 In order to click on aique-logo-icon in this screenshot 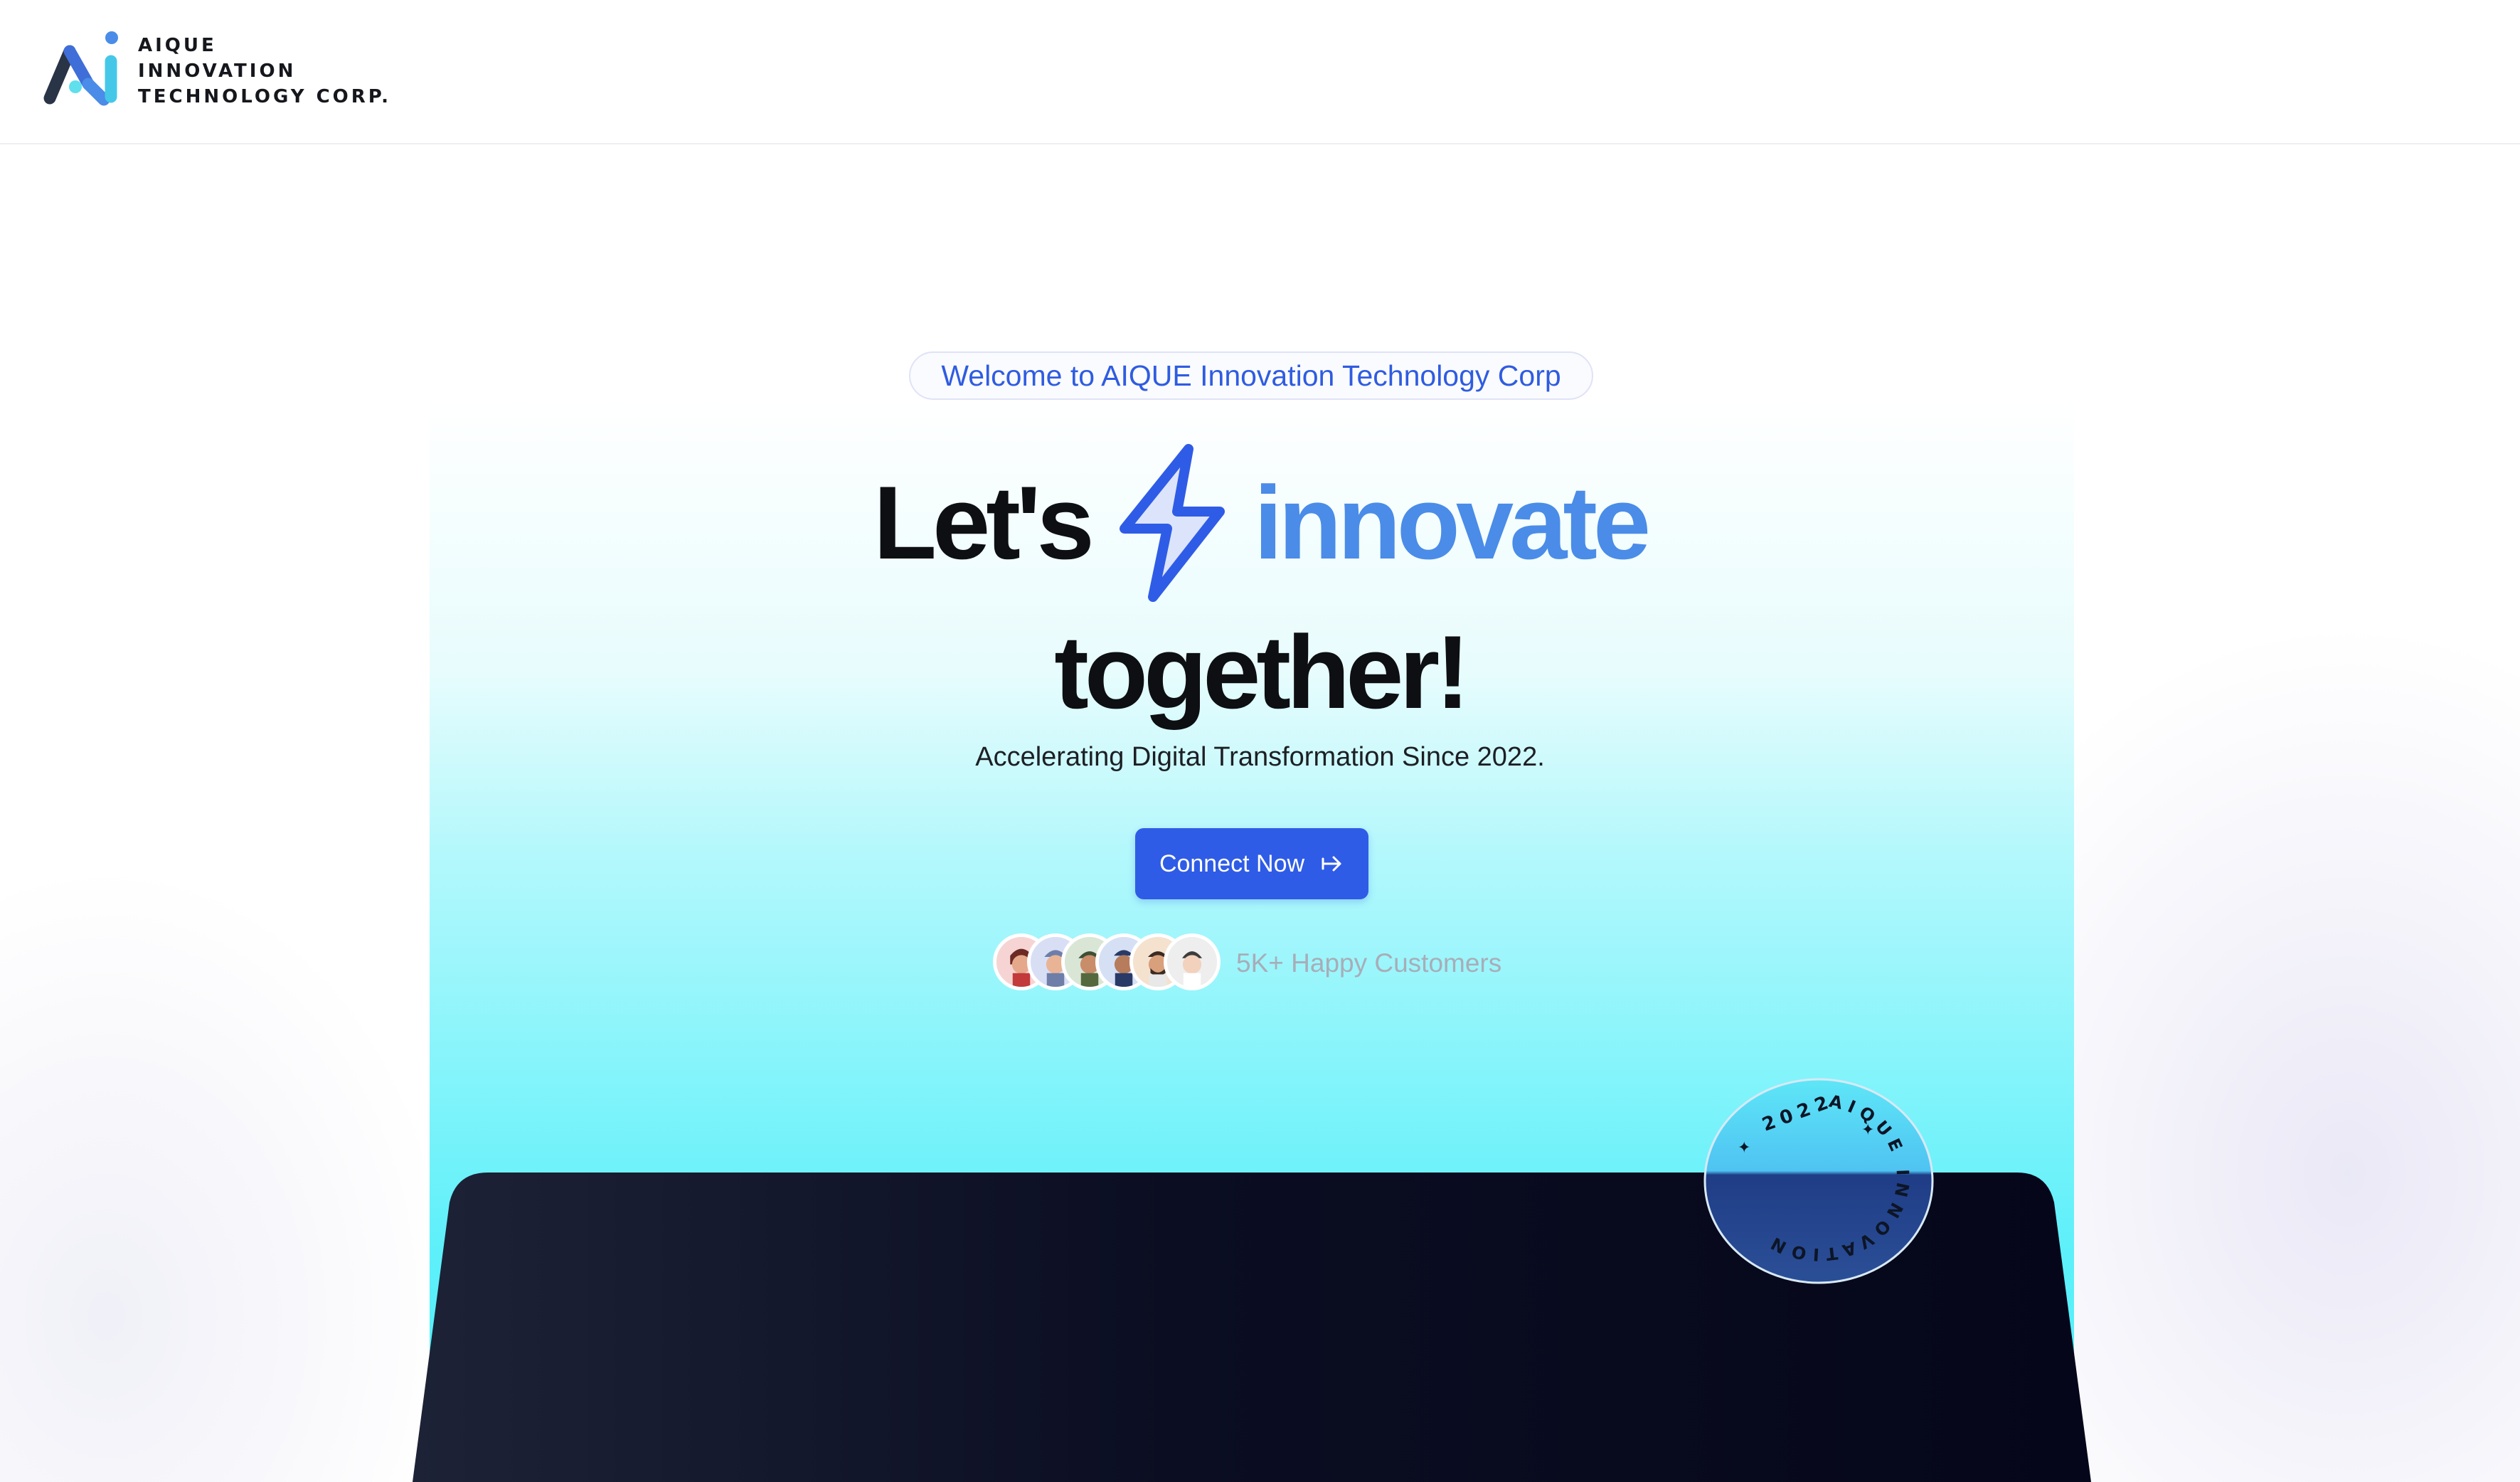, I will do `click(80, 69)`.